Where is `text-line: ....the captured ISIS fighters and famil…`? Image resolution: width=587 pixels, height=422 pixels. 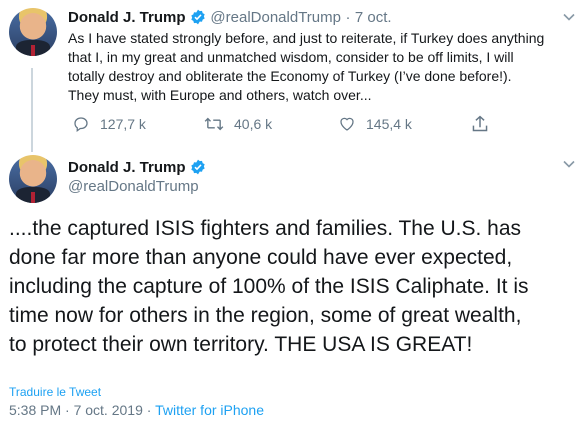 text-line: ....the captured ISIS fighters and famil… is located at coordinates (265, 228).